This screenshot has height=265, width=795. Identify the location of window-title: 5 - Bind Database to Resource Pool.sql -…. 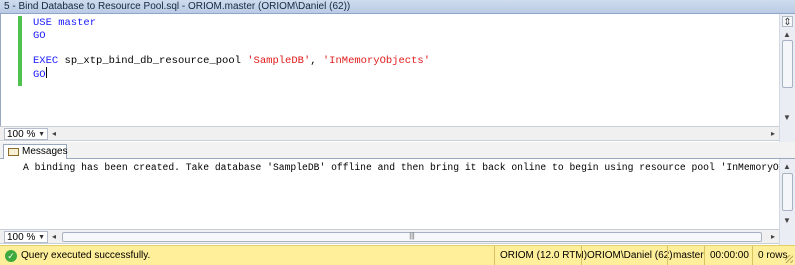
(397, 7).